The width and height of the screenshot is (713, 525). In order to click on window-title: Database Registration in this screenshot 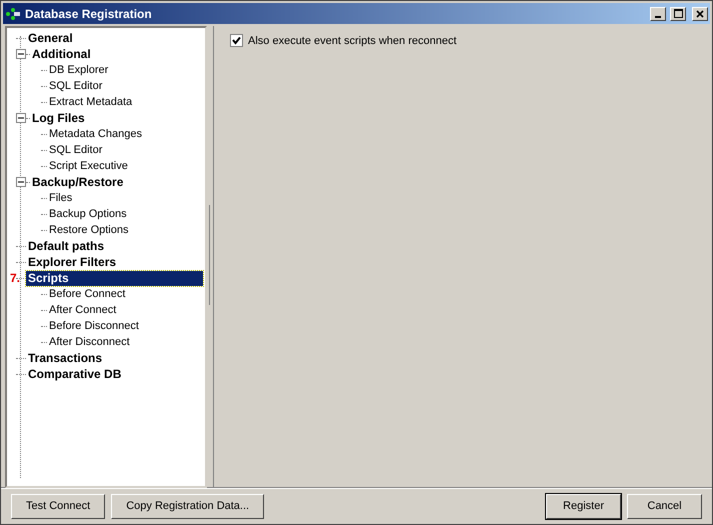, I will do `click(89, 13)`.